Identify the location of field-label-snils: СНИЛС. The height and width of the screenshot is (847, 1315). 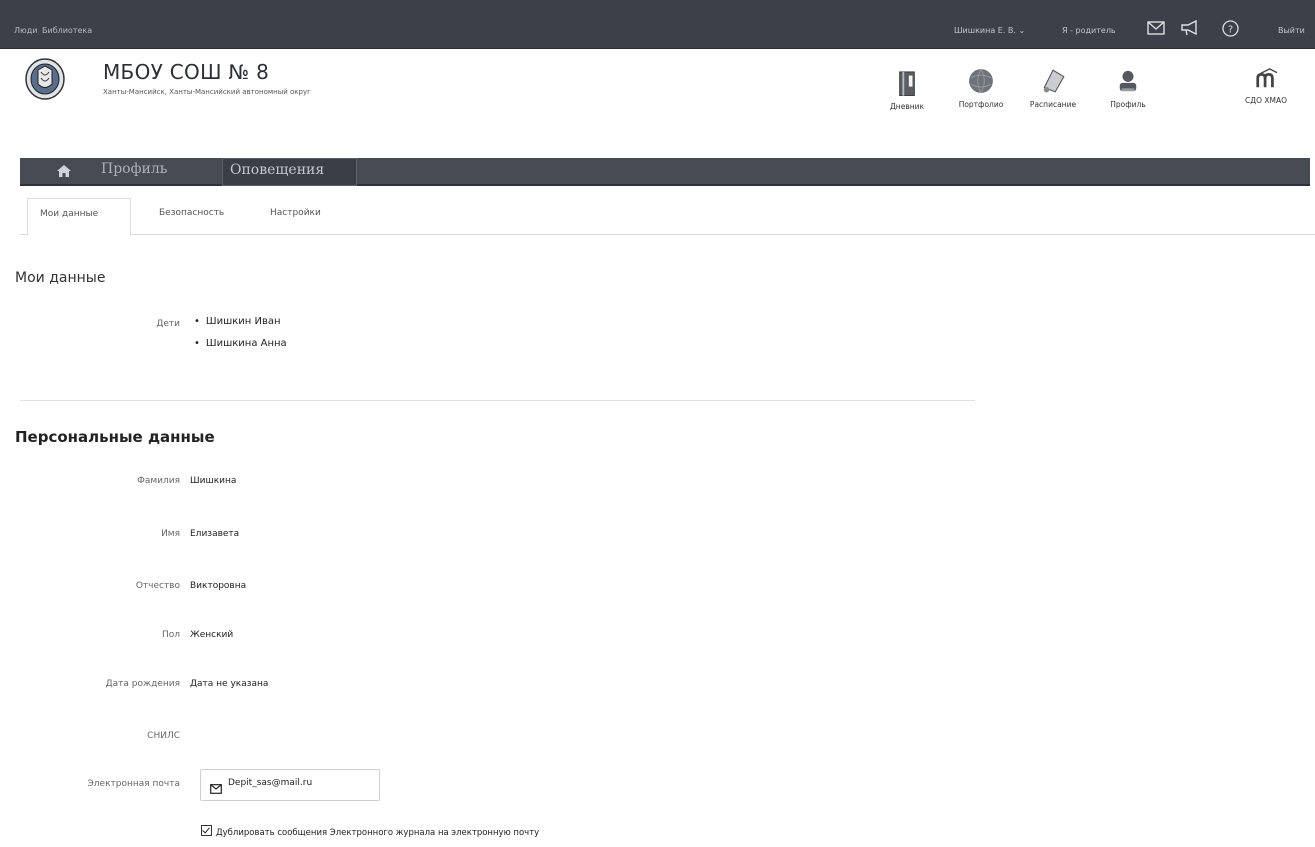
(163, 736).